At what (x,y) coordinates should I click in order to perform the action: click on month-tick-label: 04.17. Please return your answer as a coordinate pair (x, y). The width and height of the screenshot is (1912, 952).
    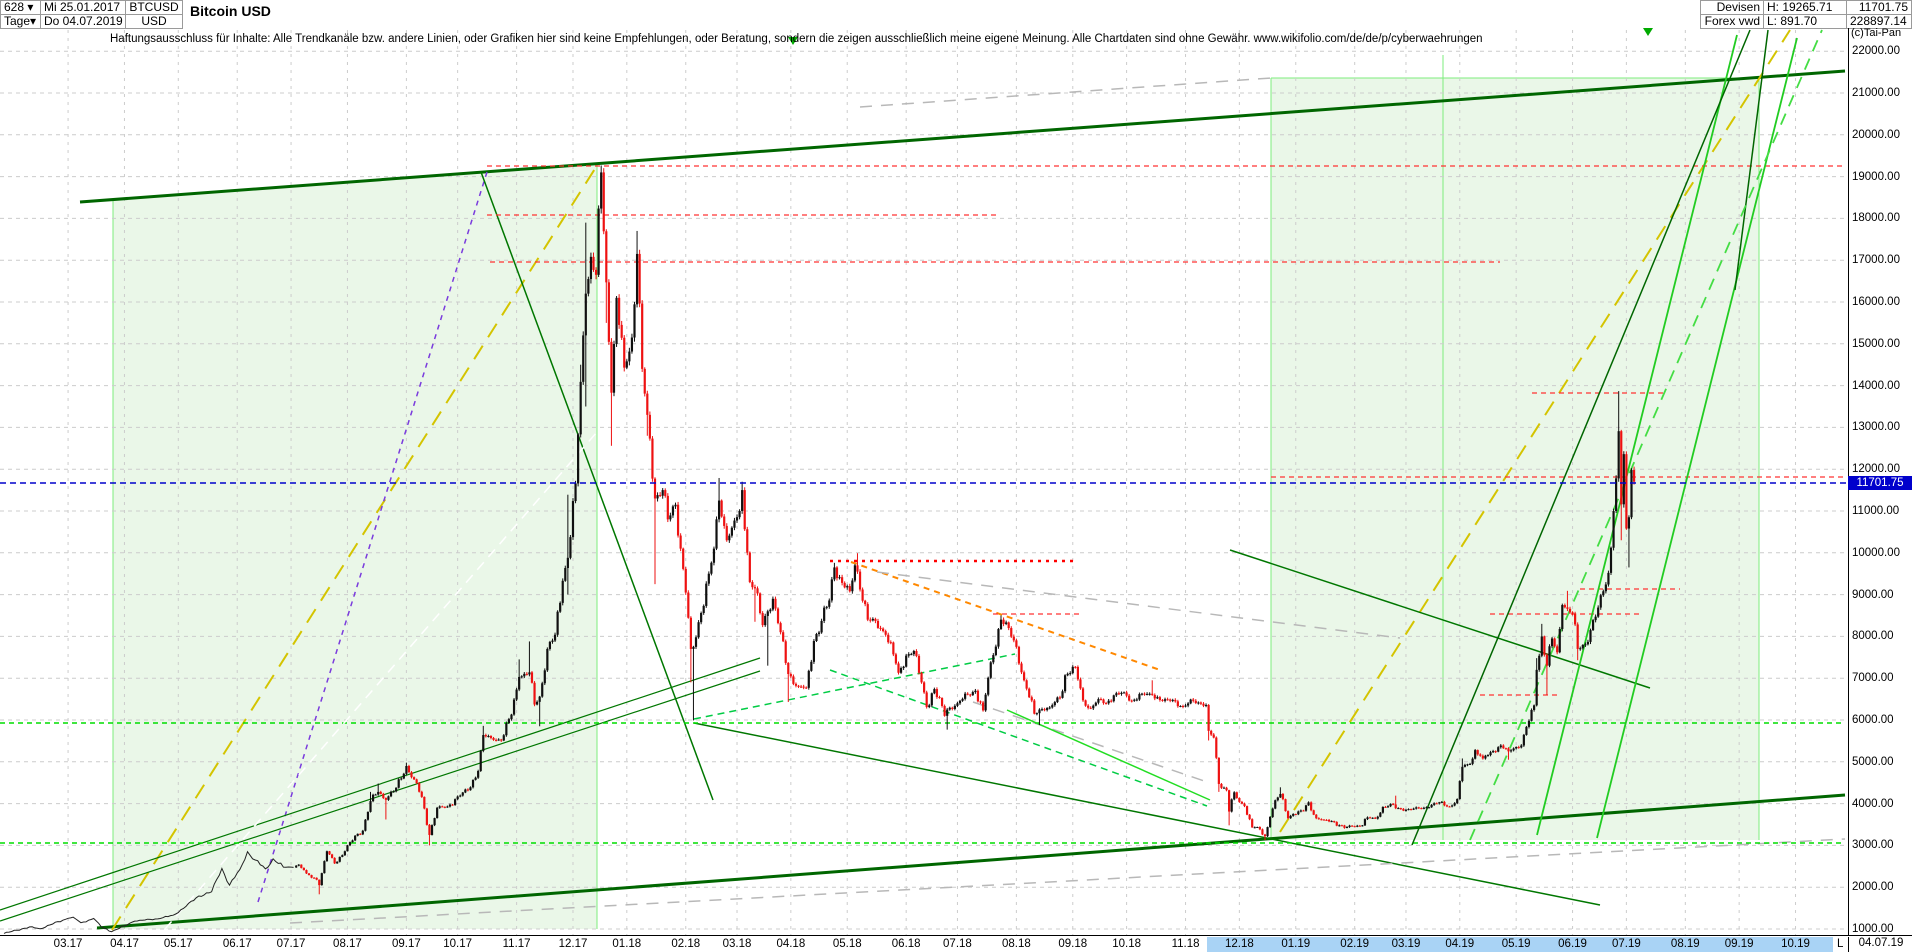
    Looking at the image, I should click on (124, 944).